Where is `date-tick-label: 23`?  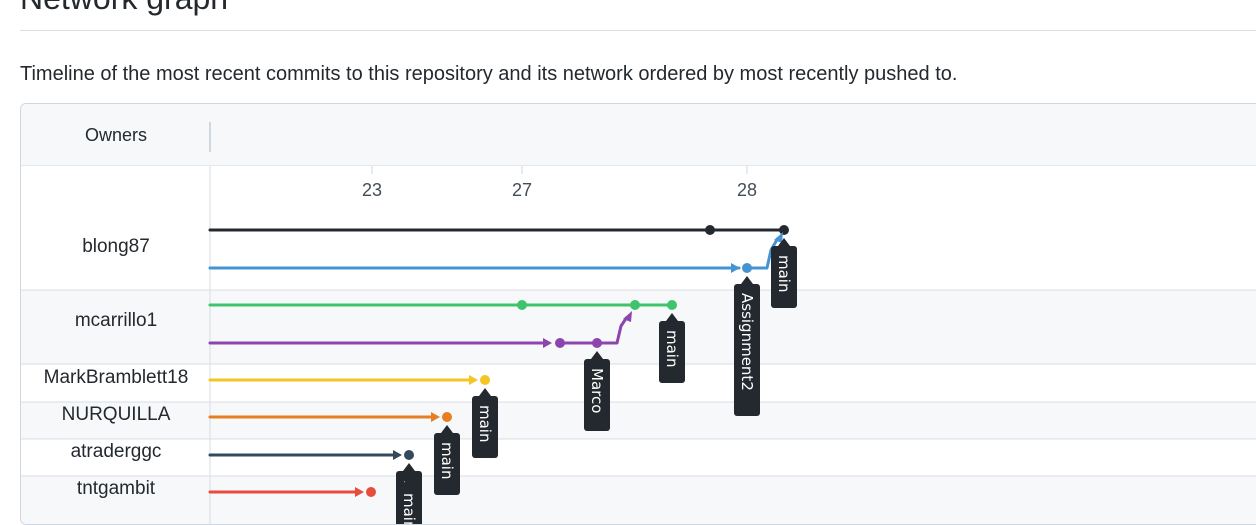
date-tick-label: 23 is located at coordinates (372, 190).